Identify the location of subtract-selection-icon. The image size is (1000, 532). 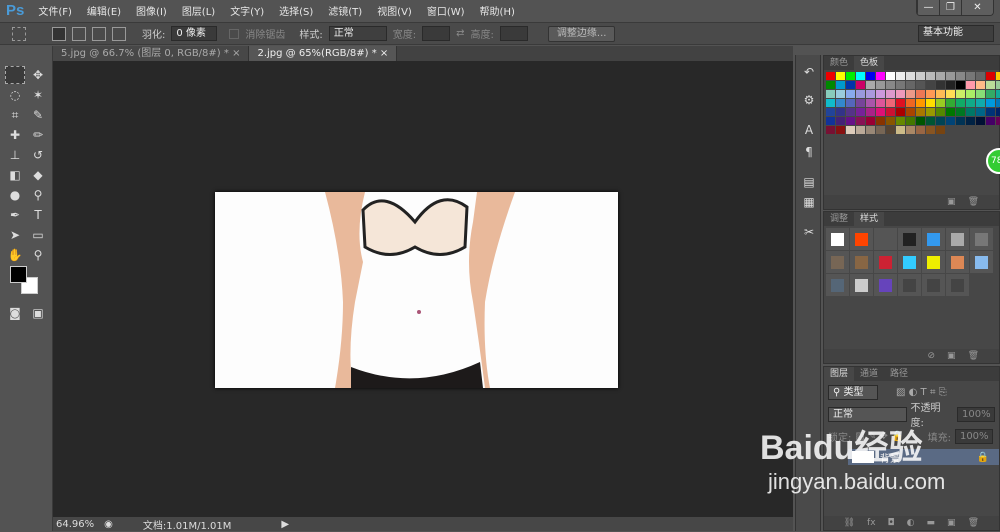
(99, 33).